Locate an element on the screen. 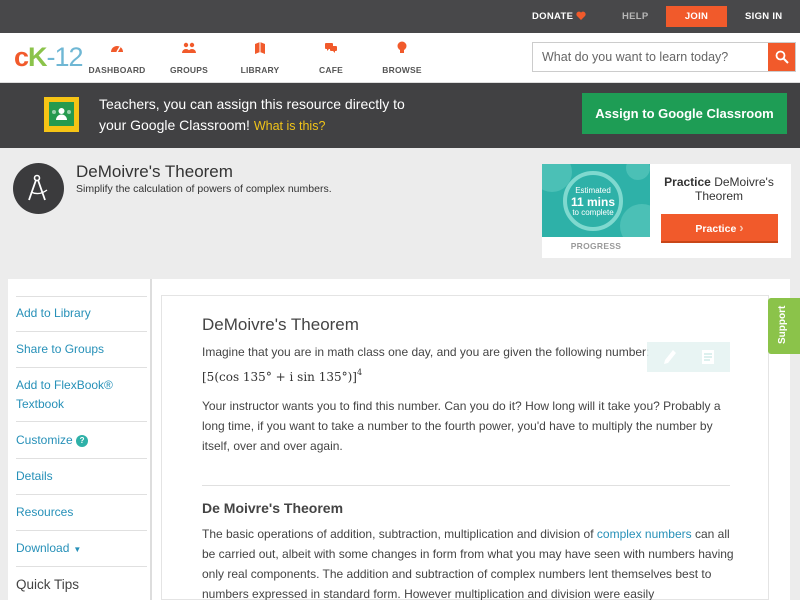 Image resolution: width=800 pixels, height=600 pixels. math-exponent: 4 is located at coordinates (359, 372).